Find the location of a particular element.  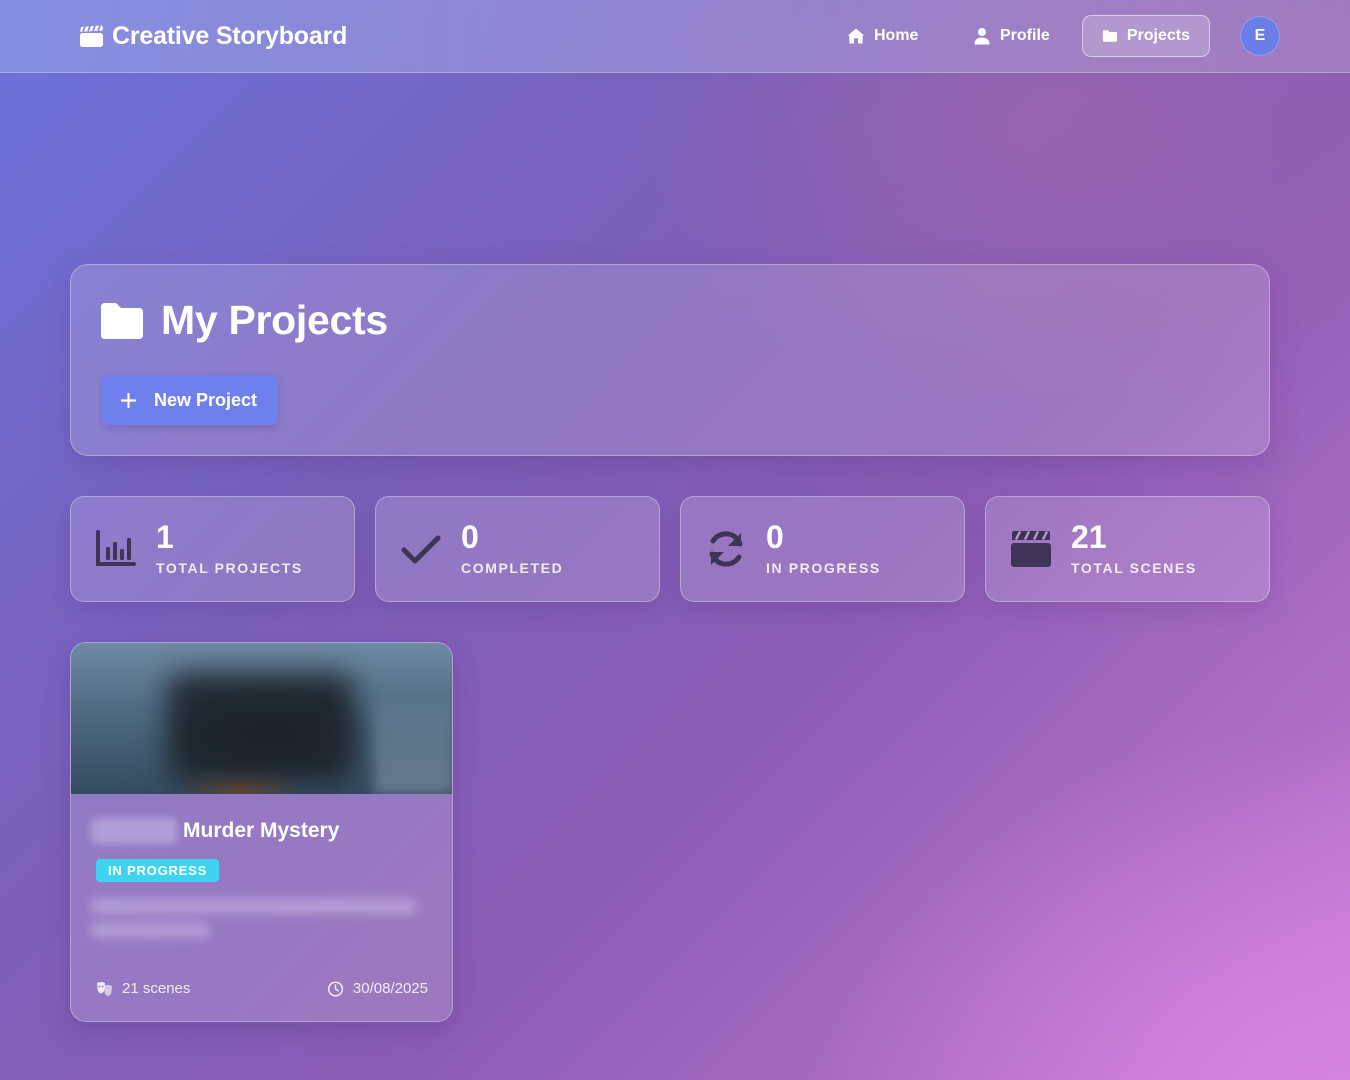

scene-count: 21 scenes is located at coordinates (143, 988).